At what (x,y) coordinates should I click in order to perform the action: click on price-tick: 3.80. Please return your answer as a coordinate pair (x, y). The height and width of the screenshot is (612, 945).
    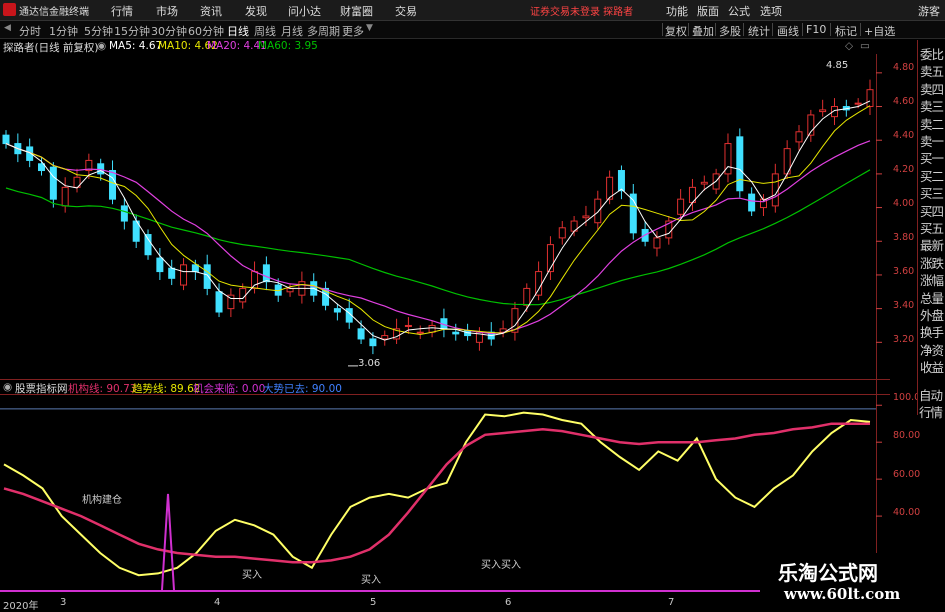
    Looking at the image, I should click on (904, 237).